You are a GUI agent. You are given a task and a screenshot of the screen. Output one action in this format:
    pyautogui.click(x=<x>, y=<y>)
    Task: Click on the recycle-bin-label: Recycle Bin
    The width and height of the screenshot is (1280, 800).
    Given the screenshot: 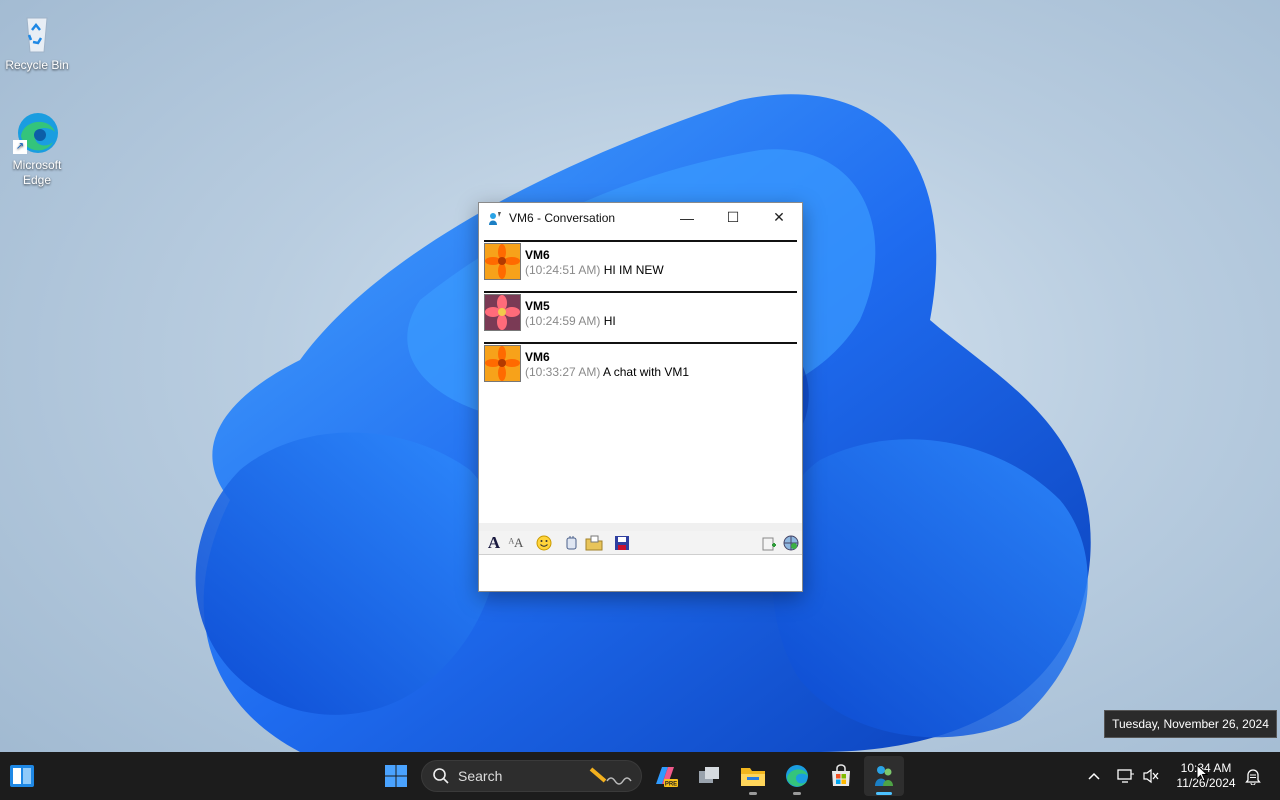 What is the action you would take?
    pyautogui.click(x=37, y=65)
    